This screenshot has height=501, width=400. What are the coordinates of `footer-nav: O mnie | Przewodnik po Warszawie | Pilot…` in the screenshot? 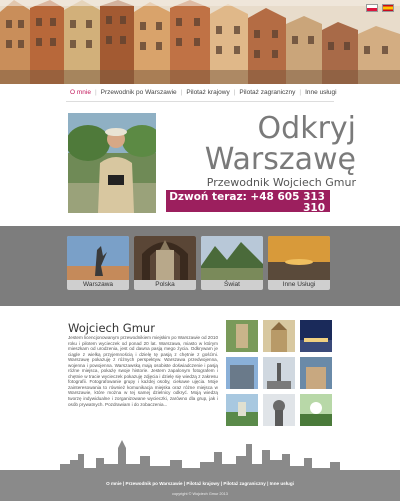 It's located at (200, 483).